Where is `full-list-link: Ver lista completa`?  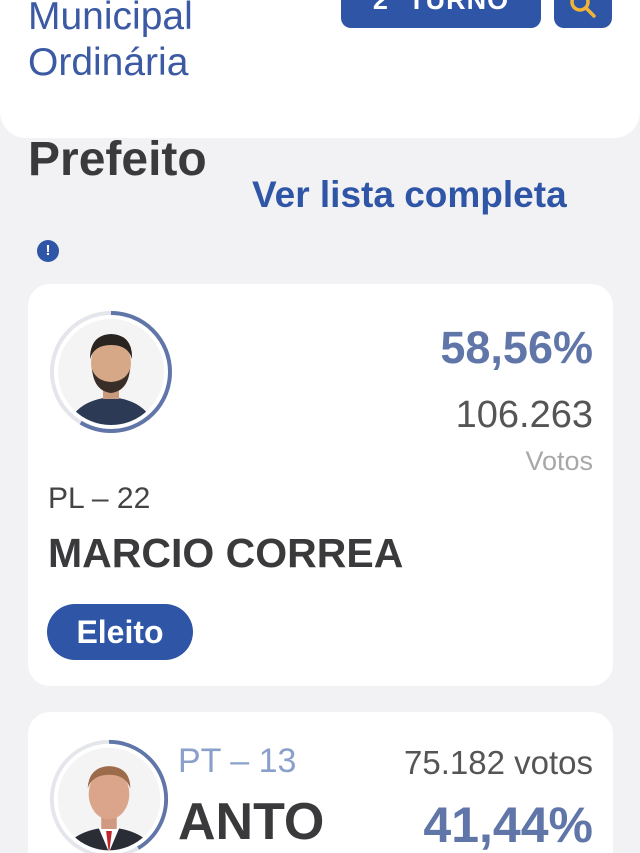 full-list-link: Ver lista completa is located at coordinates (409, 195).